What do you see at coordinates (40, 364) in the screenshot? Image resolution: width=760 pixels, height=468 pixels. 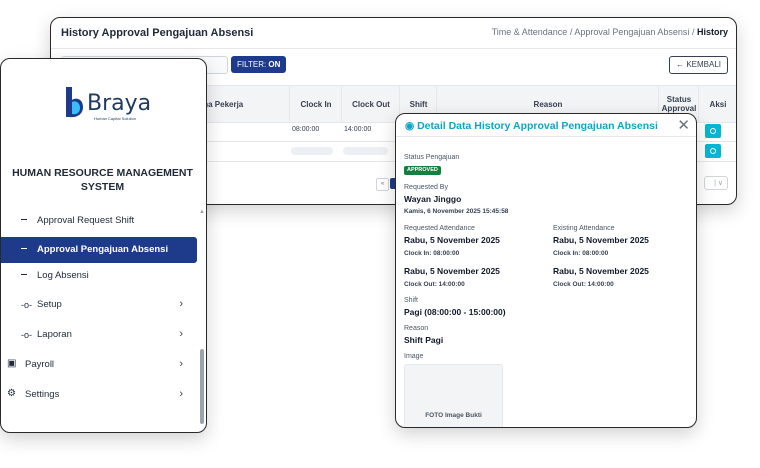 I see `sidebar-item-label: Payroll` at bounding box center [40, 364].